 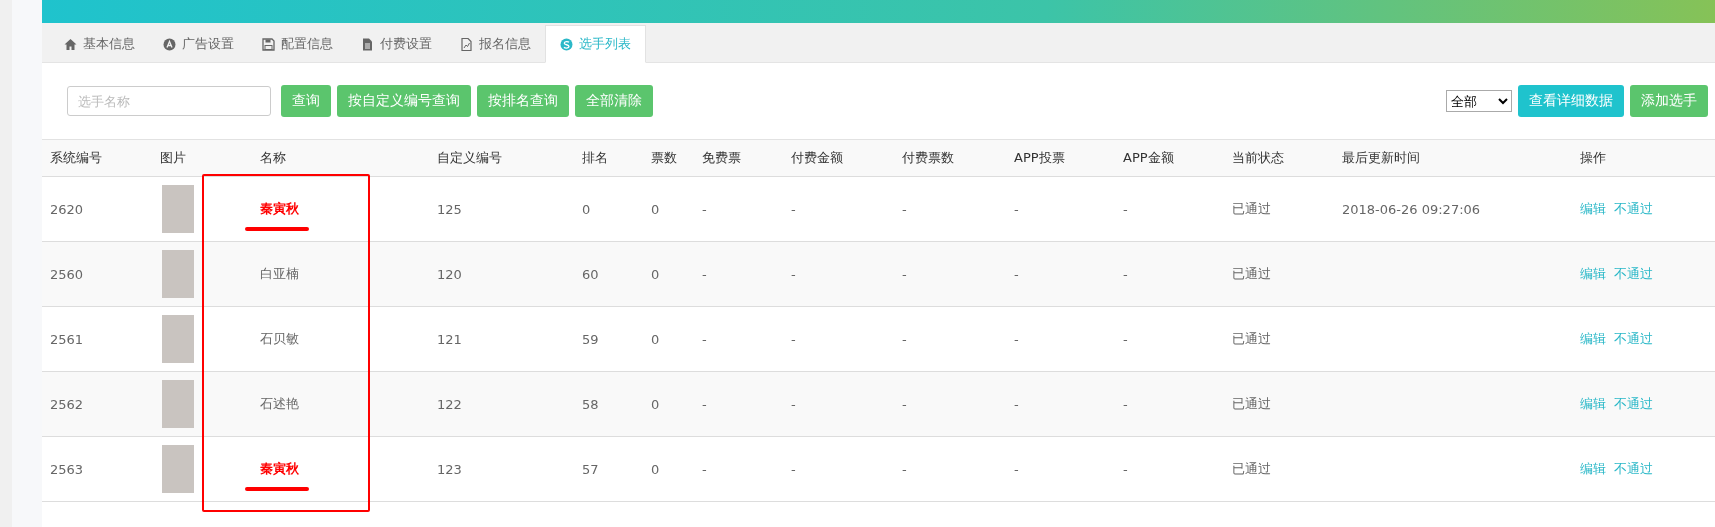 What do you see at coordinates (495, 44) in the screenshot?
I see `tab: 报名信息` at bounding box center [495, 44].